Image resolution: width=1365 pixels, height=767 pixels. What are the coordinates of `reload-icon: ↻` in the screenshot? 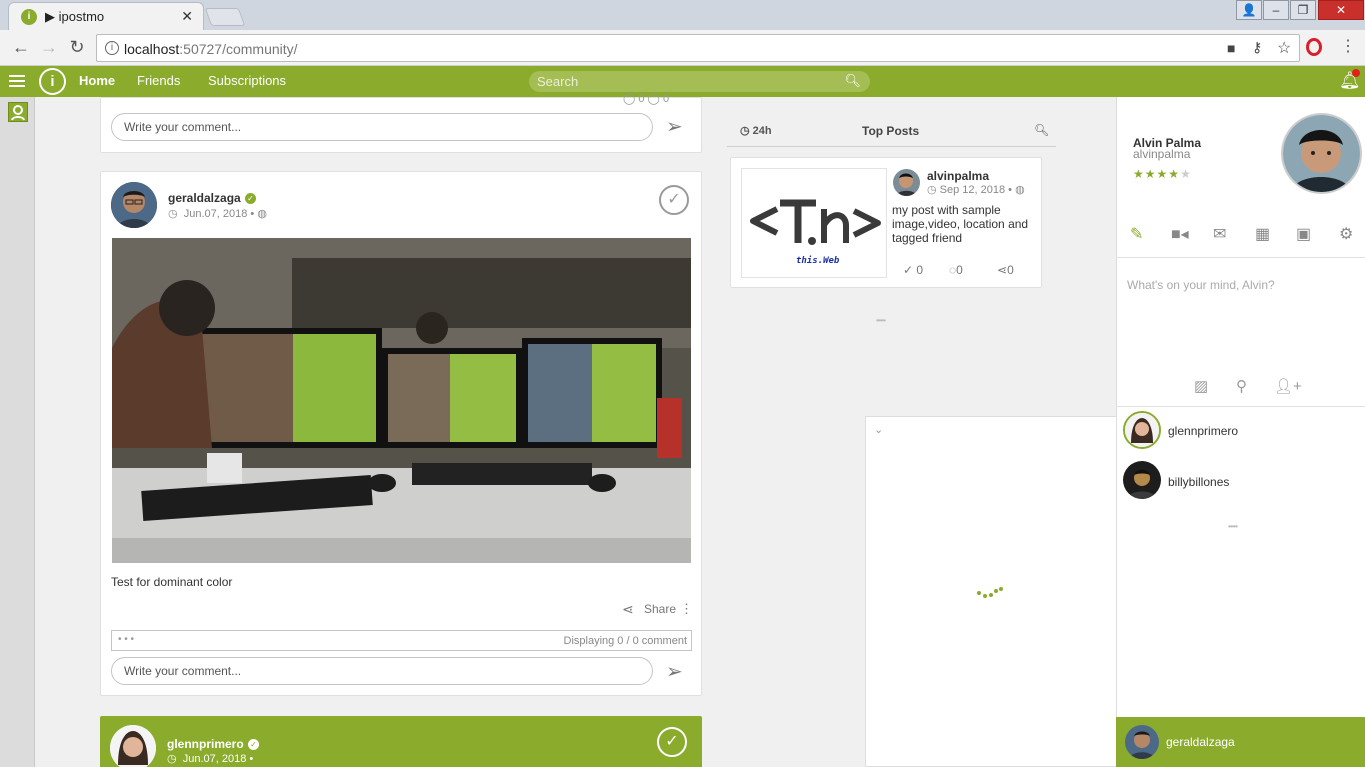 It's located at (77, 47).